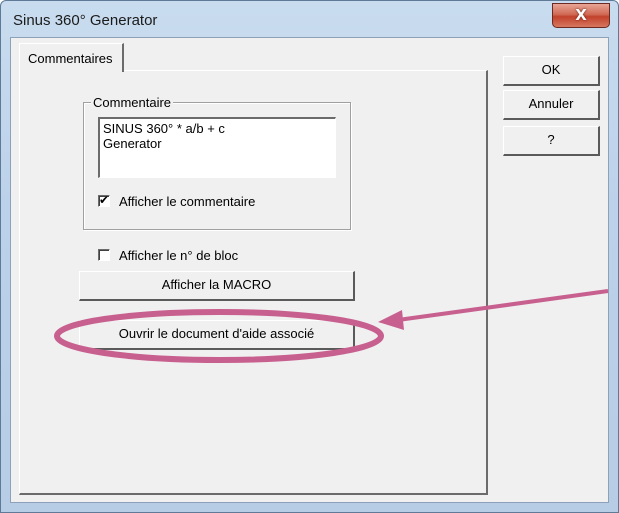 The height and width of the screenshot is (513, 619). What do you see at coordinates (217, 147) in the screenshot?
I see `comment-textarea: SINUS 360° * a/b + c Generator` at bounding box center [217, 147].